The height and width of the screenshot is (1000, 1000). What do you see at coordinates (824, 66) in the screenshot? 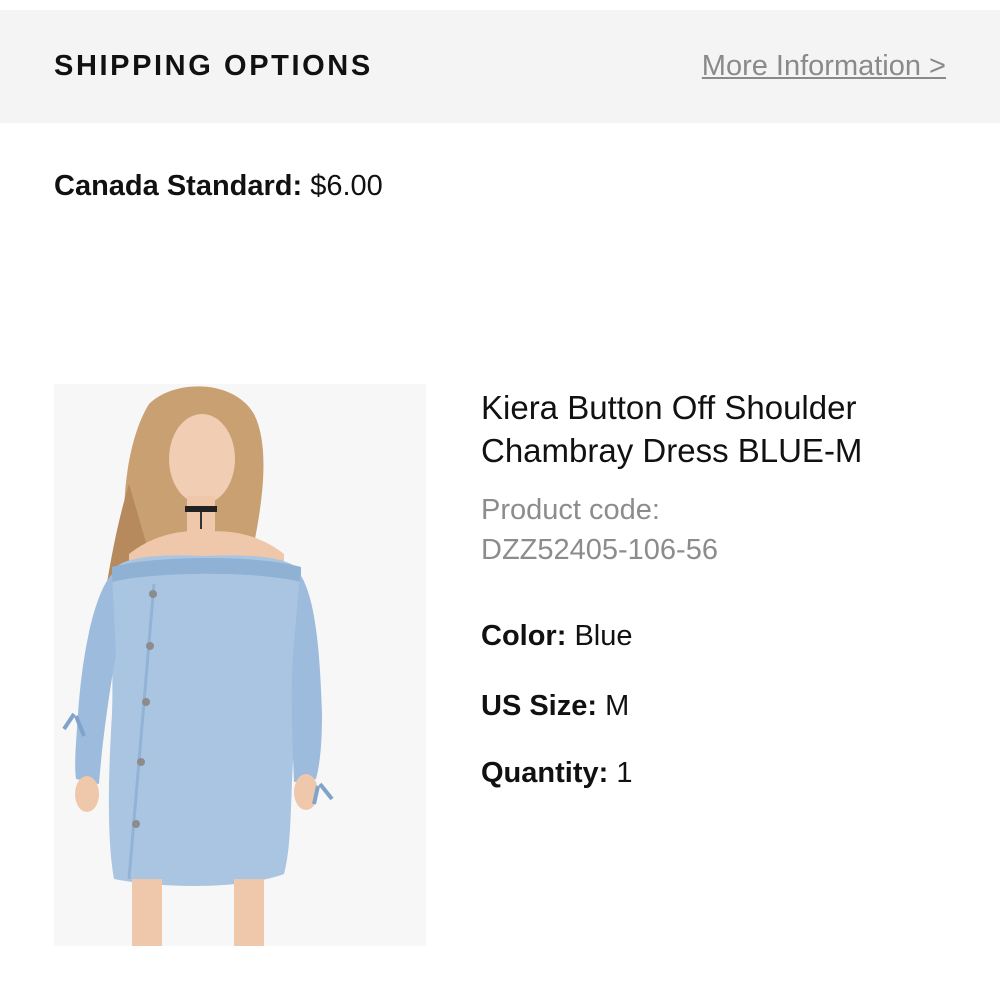
I see `more-information-link: More Information >` at bounding box center [824, 66].